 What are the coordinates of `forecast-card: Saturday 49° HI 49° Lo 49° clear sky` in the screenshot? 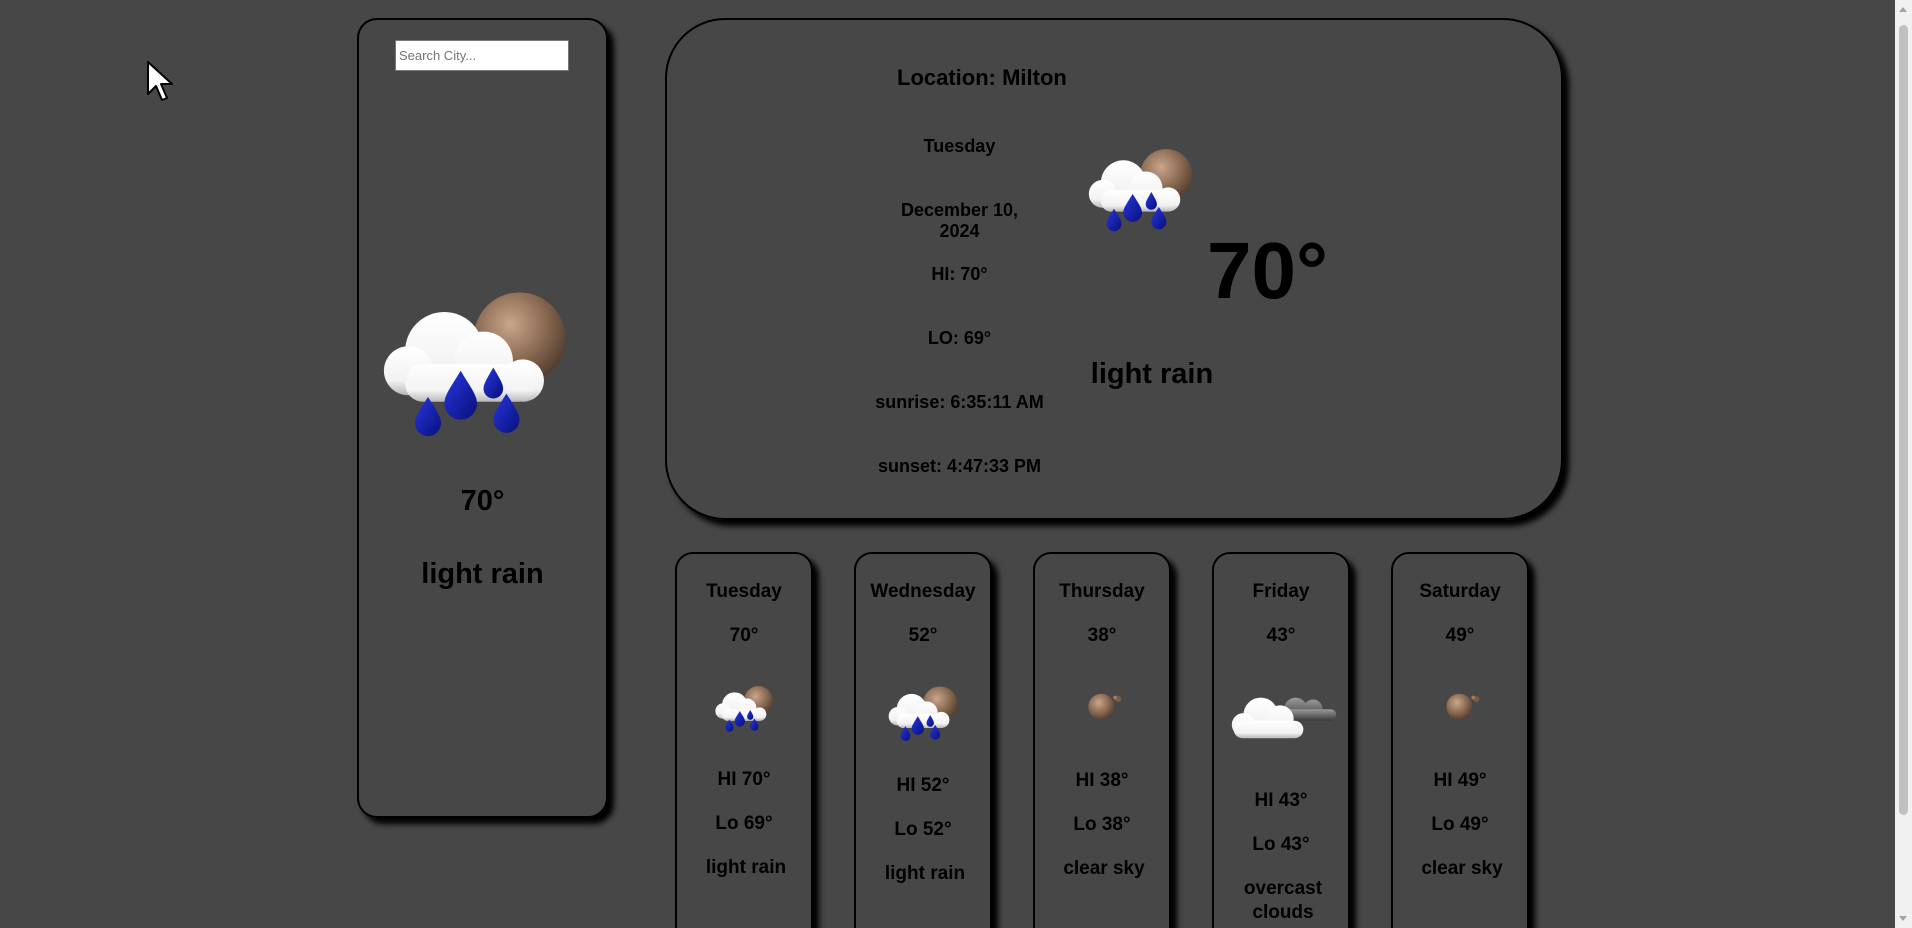 It's located at (1460, 740).